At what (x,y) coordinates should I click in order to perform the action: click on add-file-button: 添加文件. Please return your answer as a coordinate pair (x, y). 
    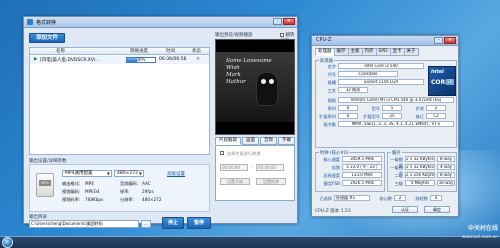
    Looking at the image, I should click on (47, 38).